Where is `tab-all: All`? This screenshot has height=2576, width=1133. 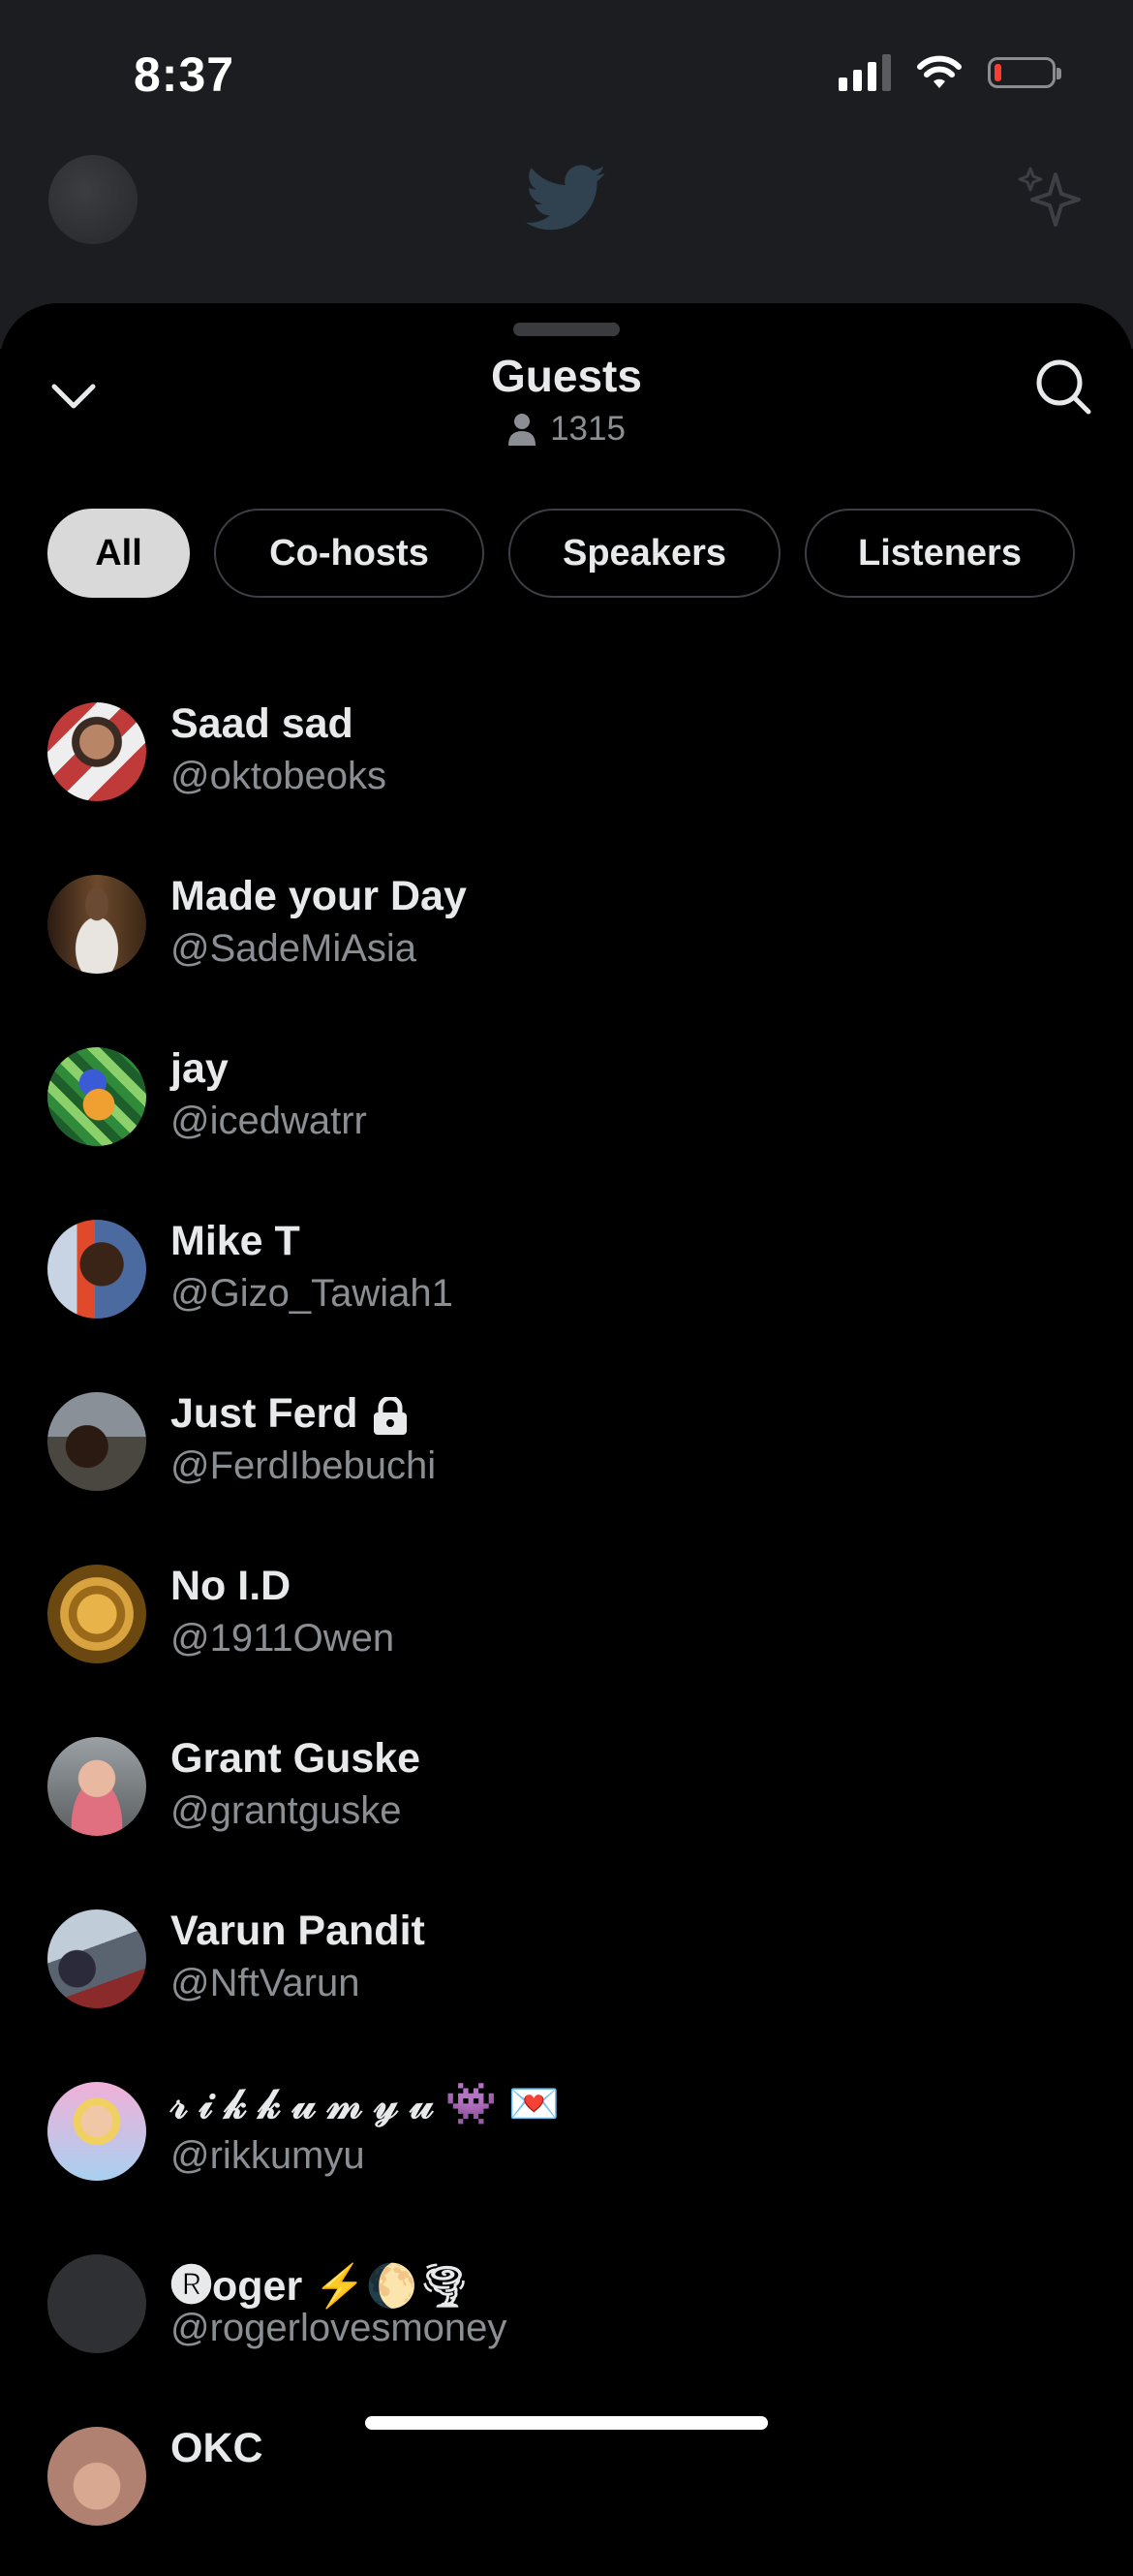 tab-all: All is located at coordinates (118, 553).